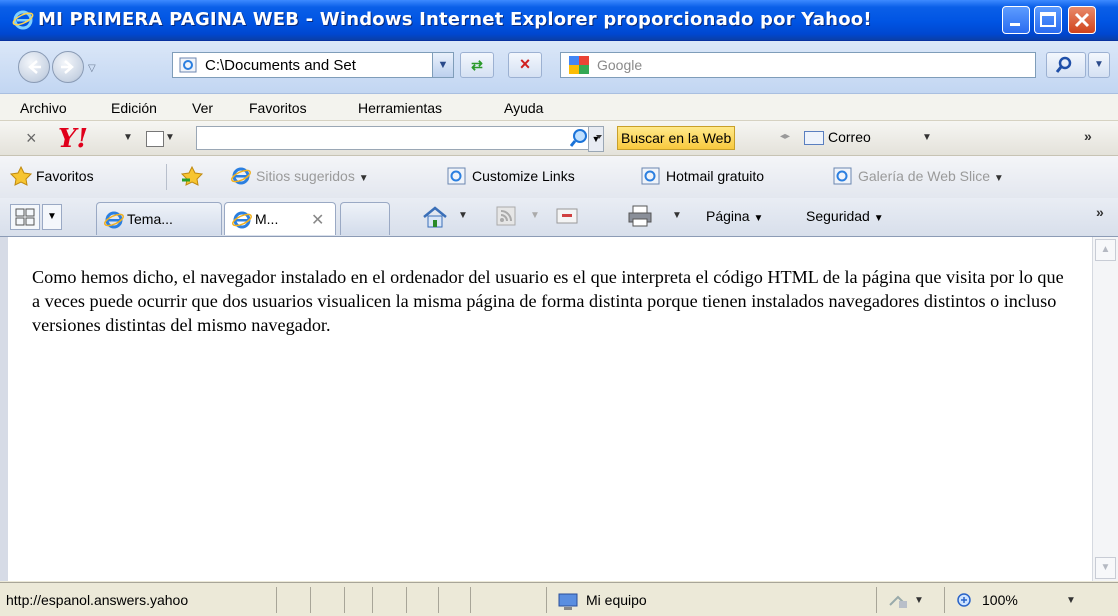 The image size is (1118, 616). What do you see at coordinates (568, 601) in the screenshot?
I see `my-computer-icon` at bounding box center [568, 601].